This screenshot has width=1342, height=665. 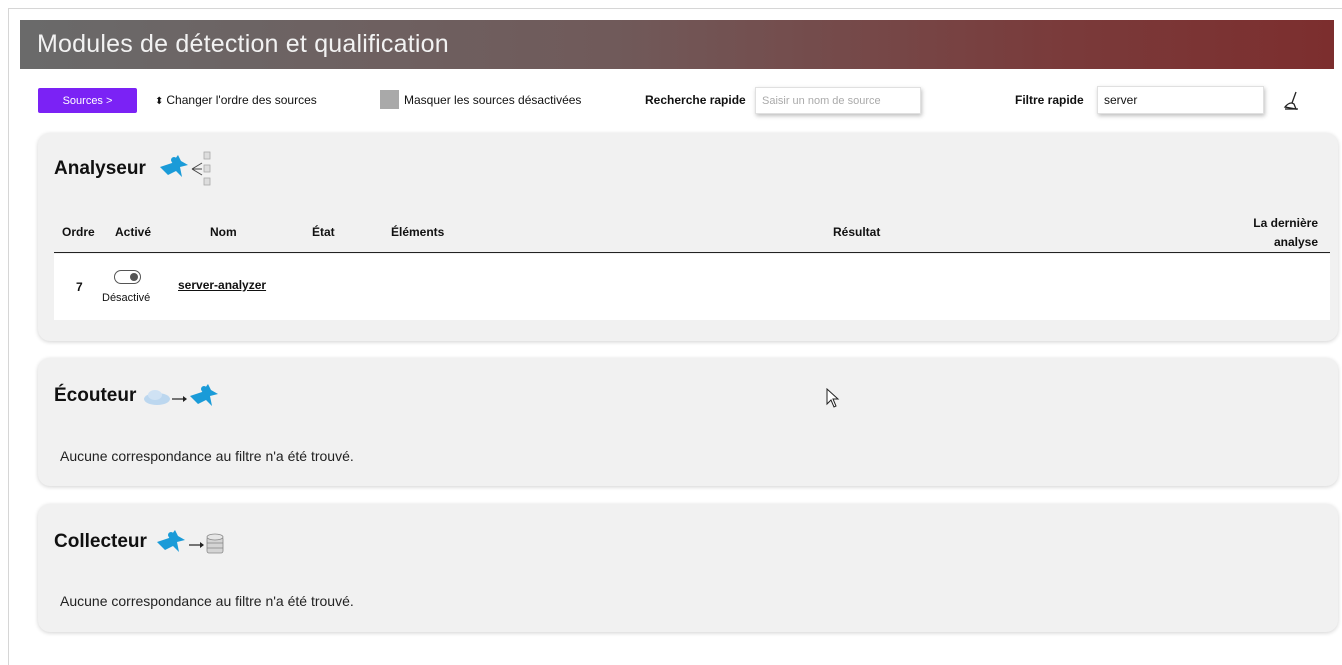 What do you see at coordinates (127, 277) in the screenshot?
I see `active-toggle` at bounding box center [127, 277].